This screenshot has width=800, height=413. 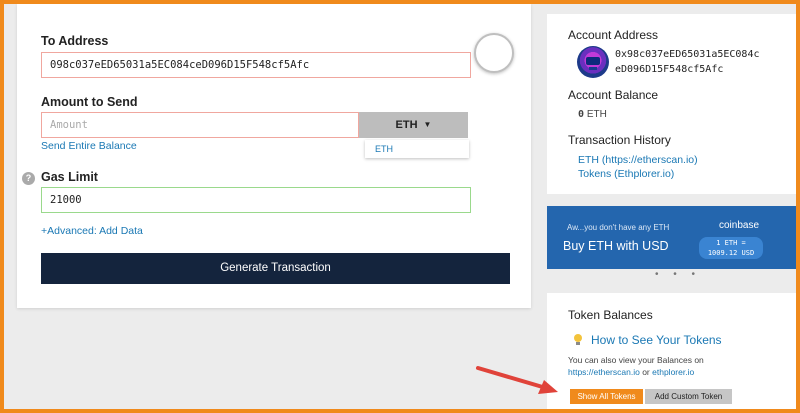 What do you see at coordinates (256, 200) in the screenshot?
I see `gas-limit-input: 21000` at bounding box center [256, 200].